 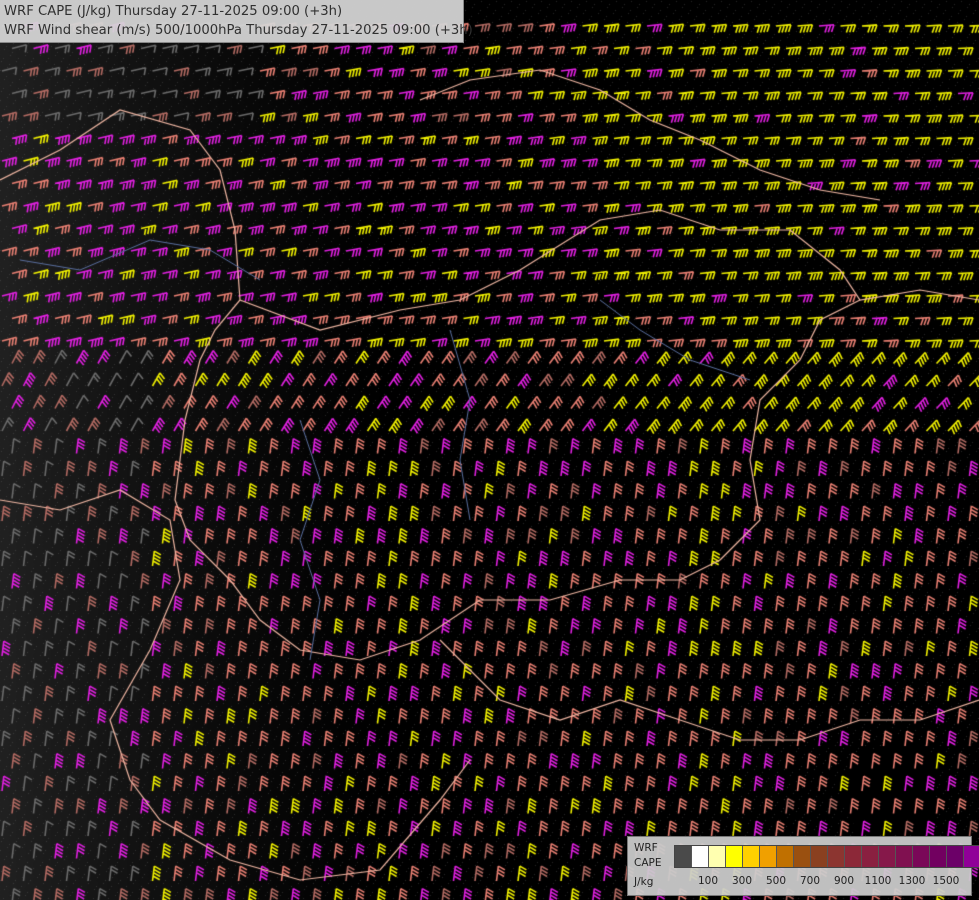 I want to click on legend-tick: 700, so click(x=810, y=881).